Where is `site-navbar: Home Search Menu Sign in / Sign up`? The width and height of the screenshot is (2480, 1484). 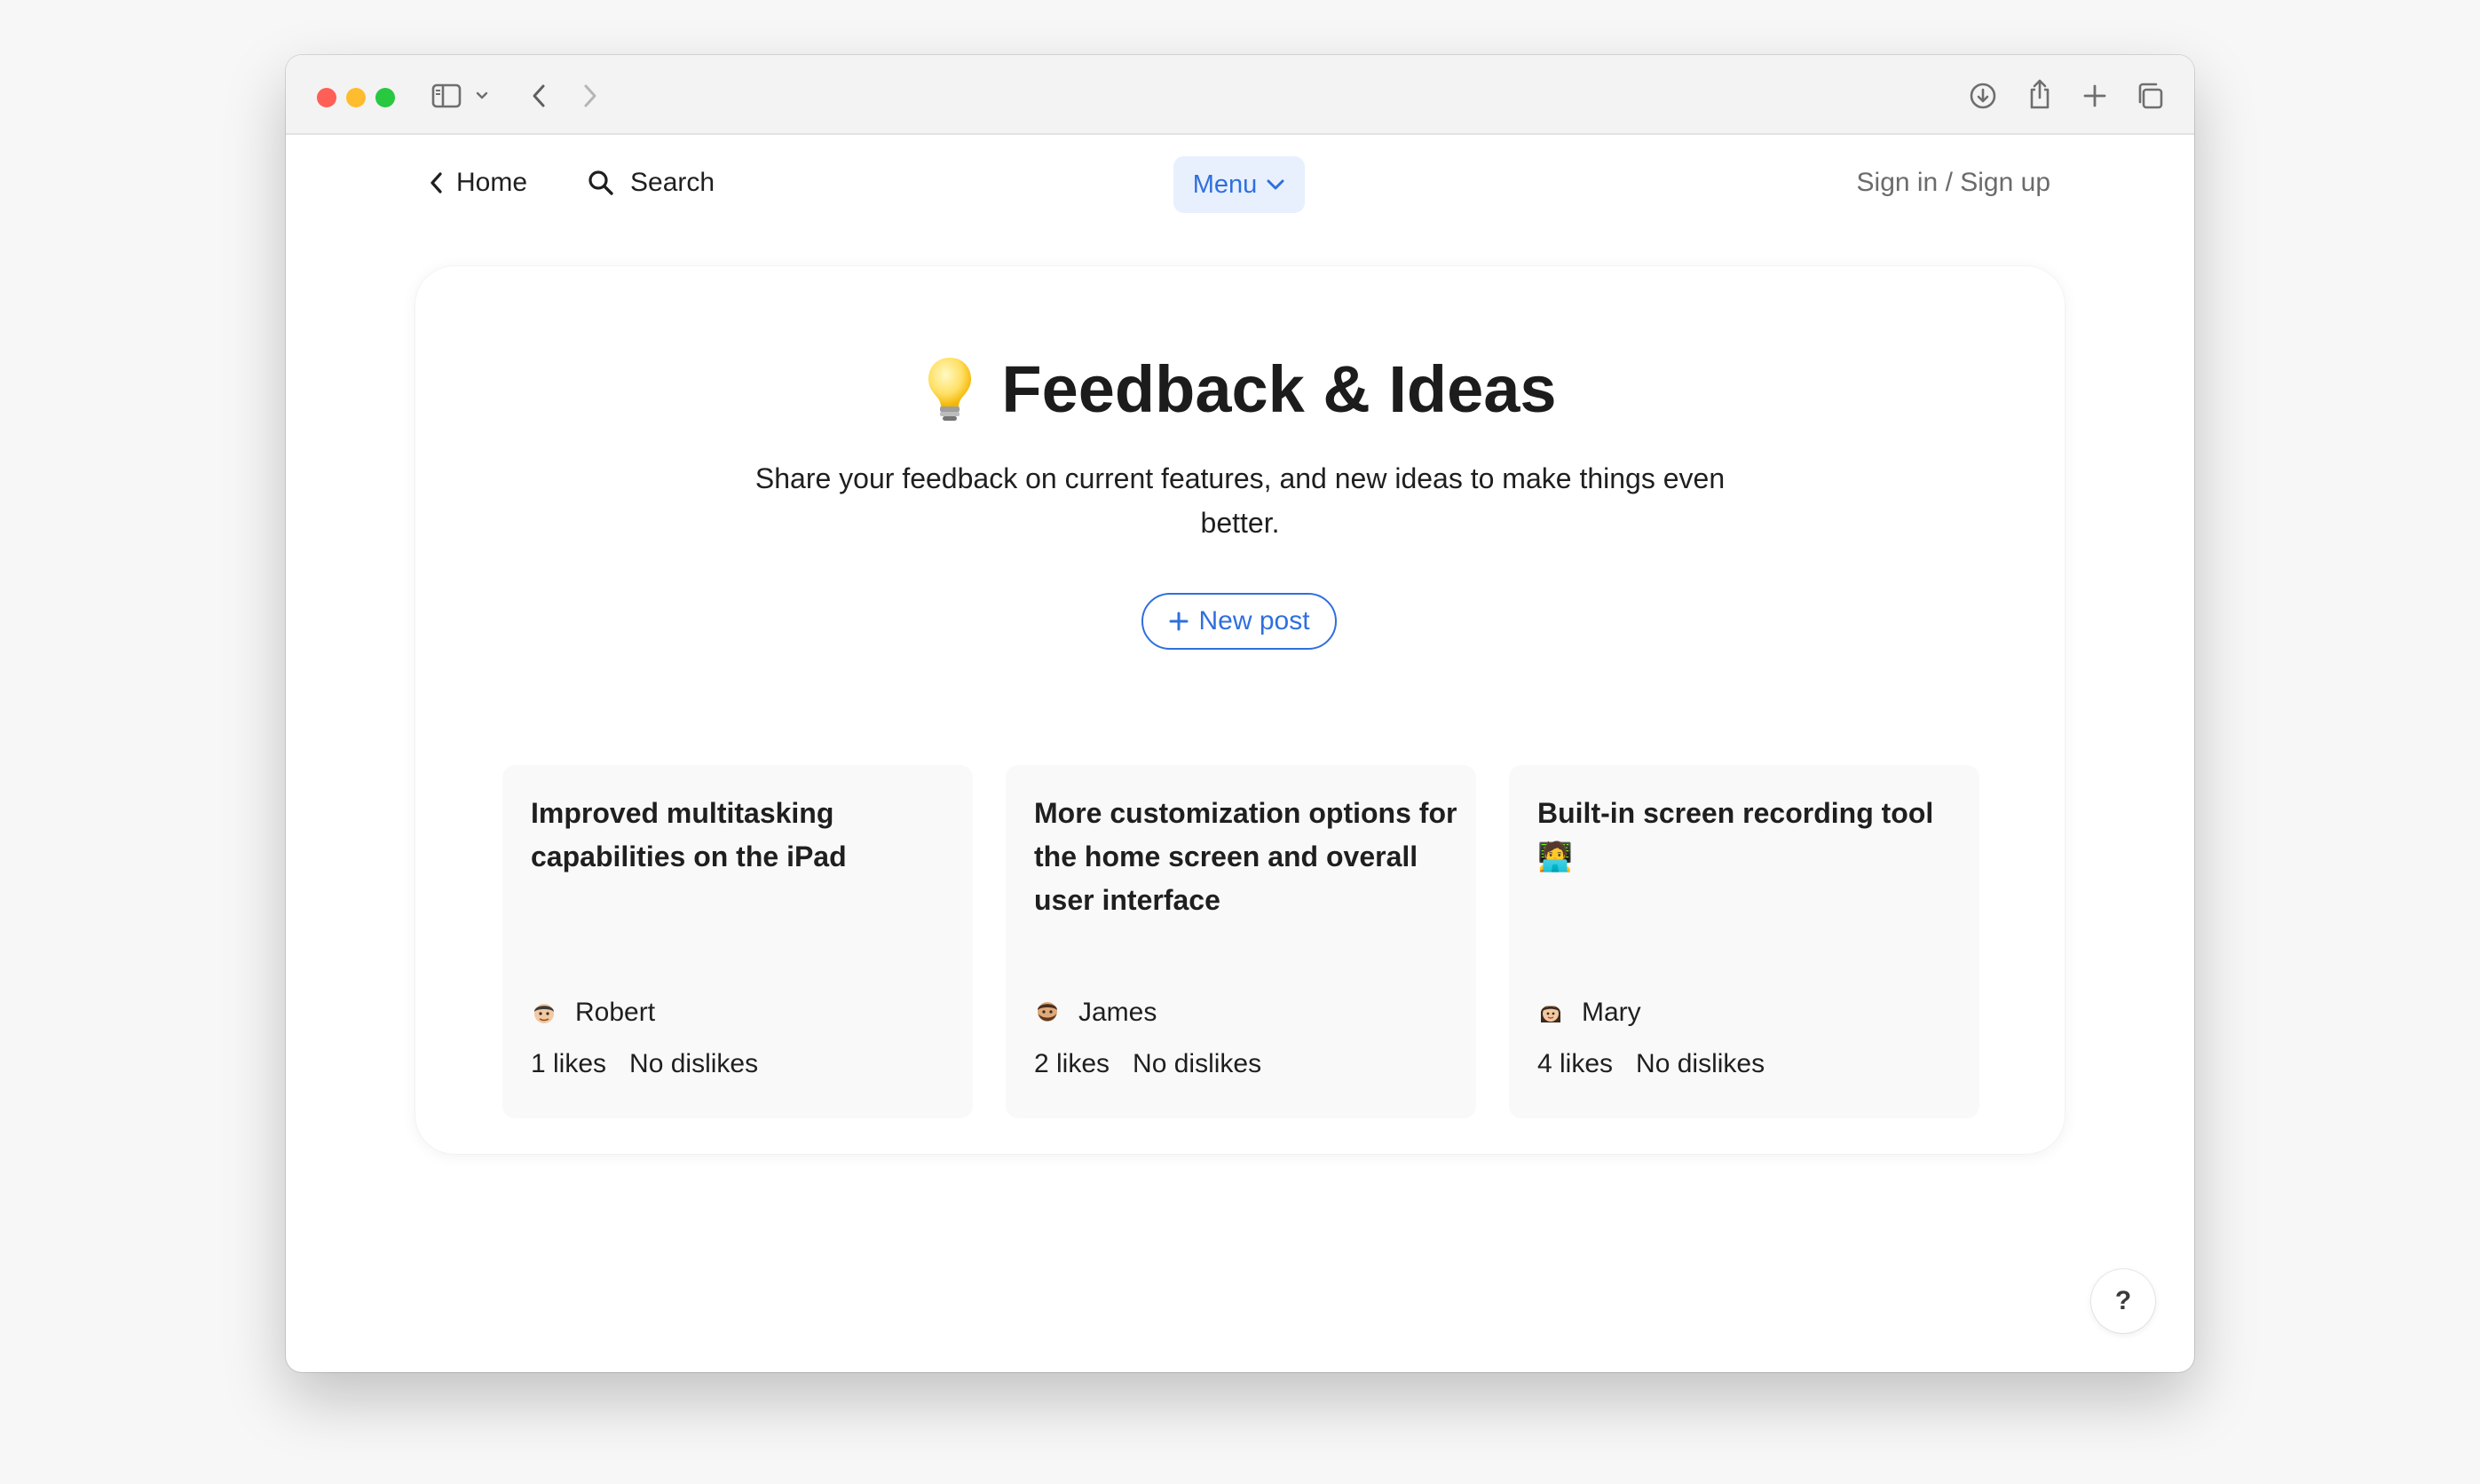 site-navbar: Home Search Menu Sign in / Sign up is located at coordinates (1240, 184).